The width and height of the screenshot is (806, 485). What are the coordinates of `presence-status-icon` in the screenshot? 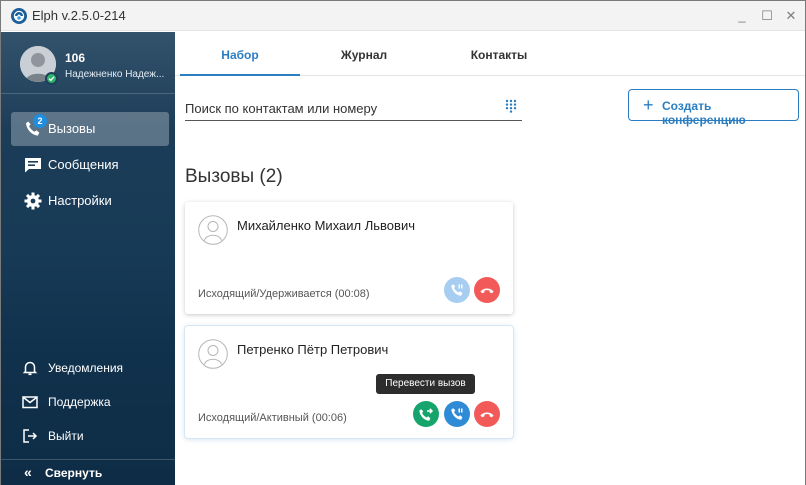 It's located at (51, 78).